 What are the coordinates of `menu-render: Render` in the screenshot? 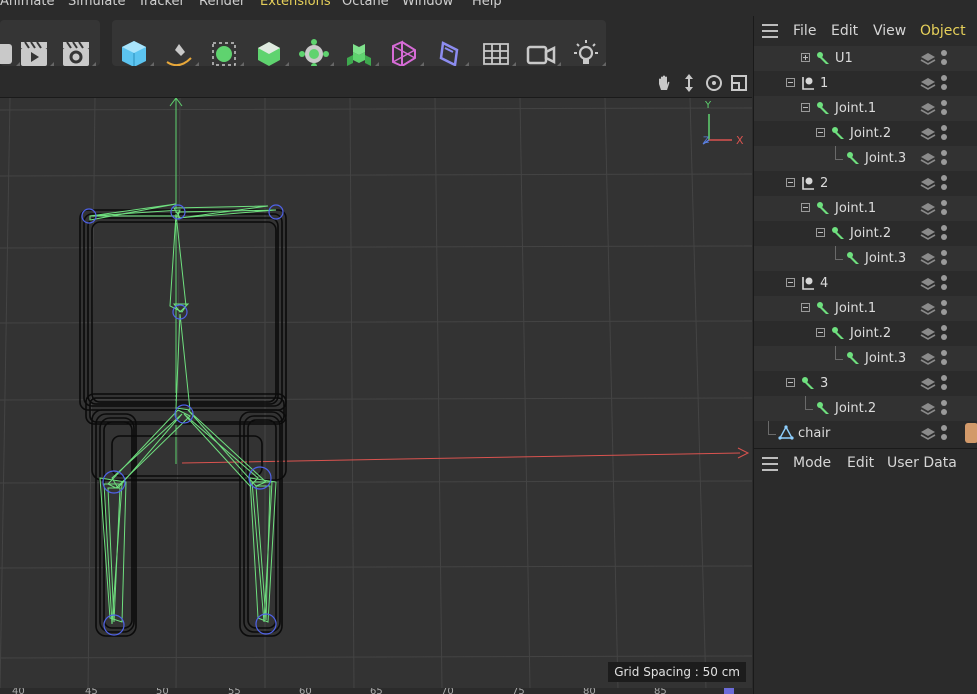 It's located at (222, 4).